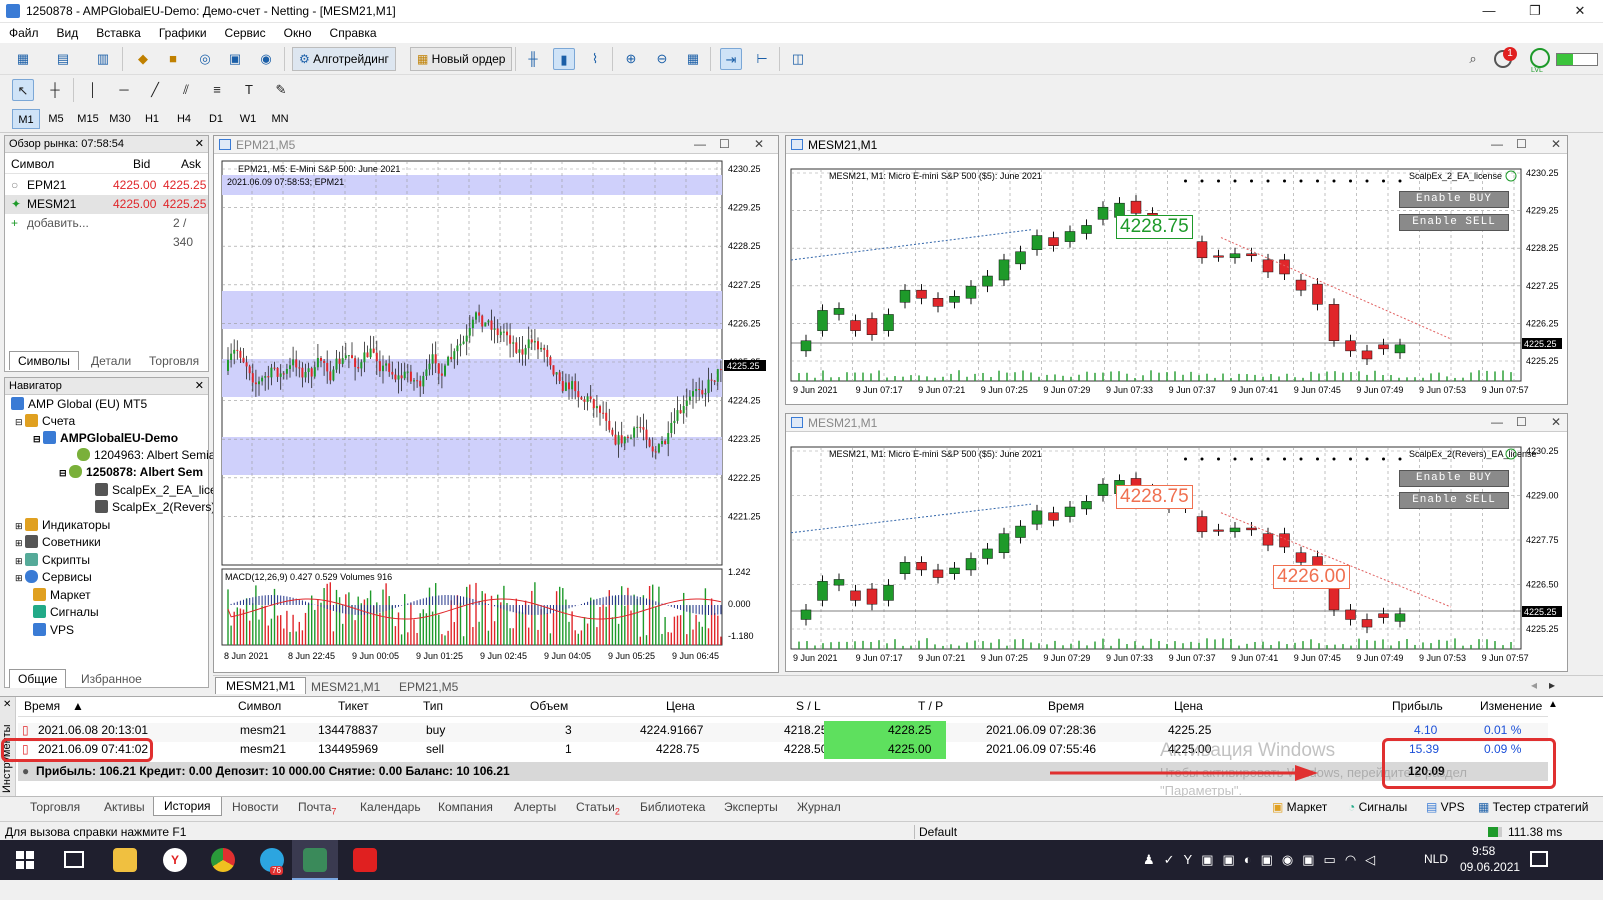  What do you see at coordinates (1535, 11) in the screenshot?
I see `maximize-button: ❐` at bounding box center [1535, 11].